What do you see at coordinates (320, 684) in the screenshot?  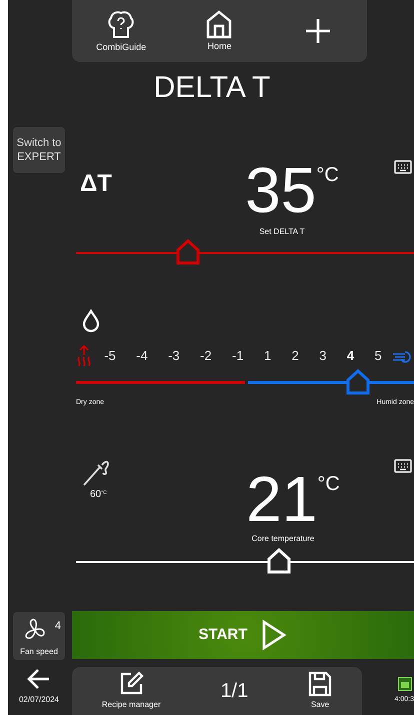 I see `save-icon` at bounding box center [320, 684].